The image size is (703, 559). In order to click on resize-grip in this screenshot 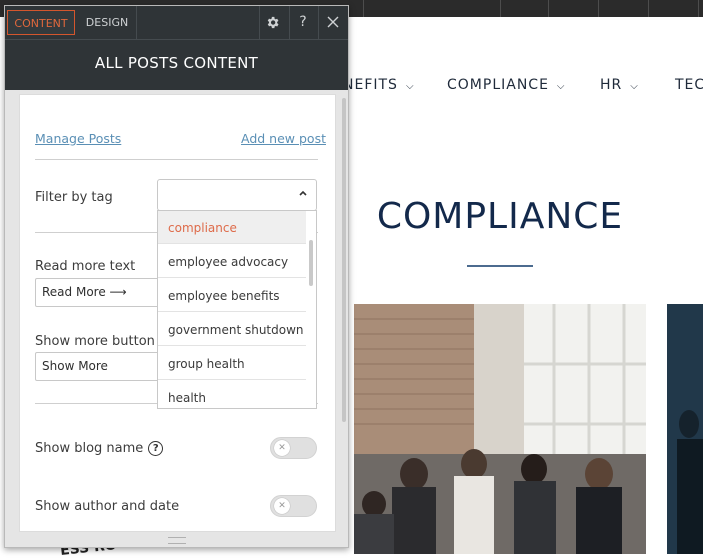, I will do `click(177, 540)`.